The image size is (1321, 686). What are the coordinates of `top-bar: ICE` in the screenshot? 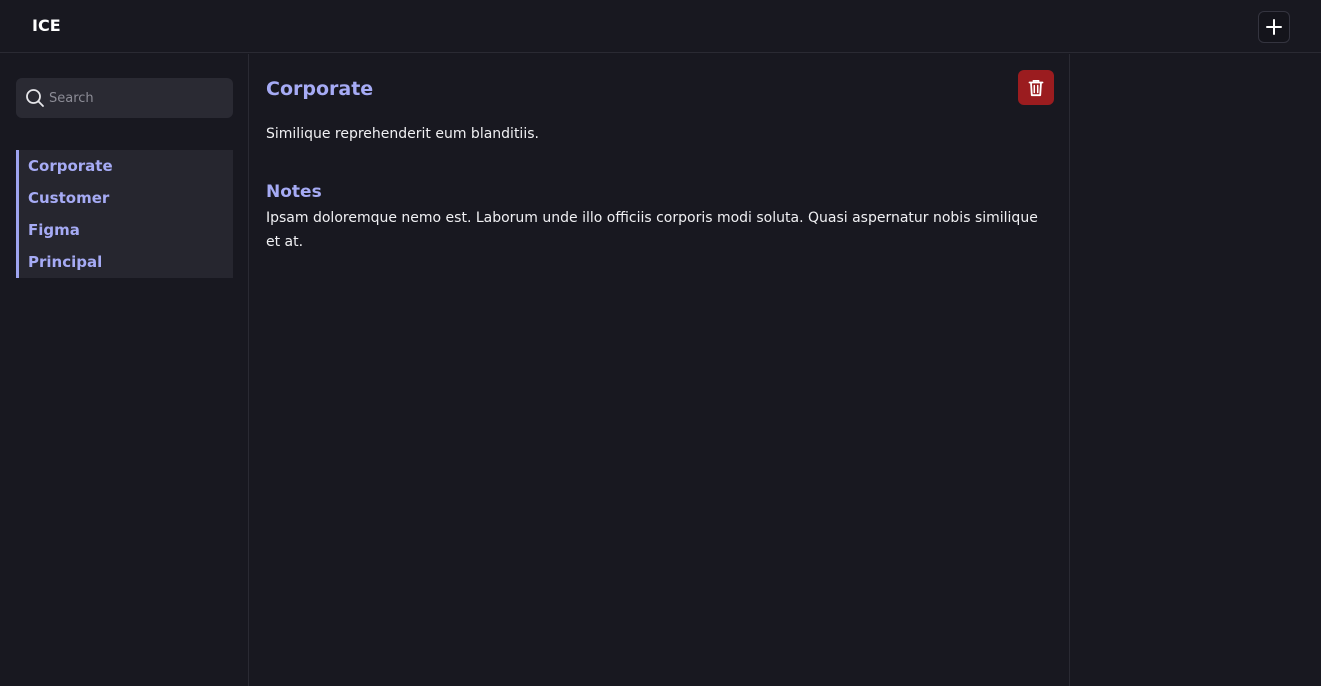 It's located at (660, 26).